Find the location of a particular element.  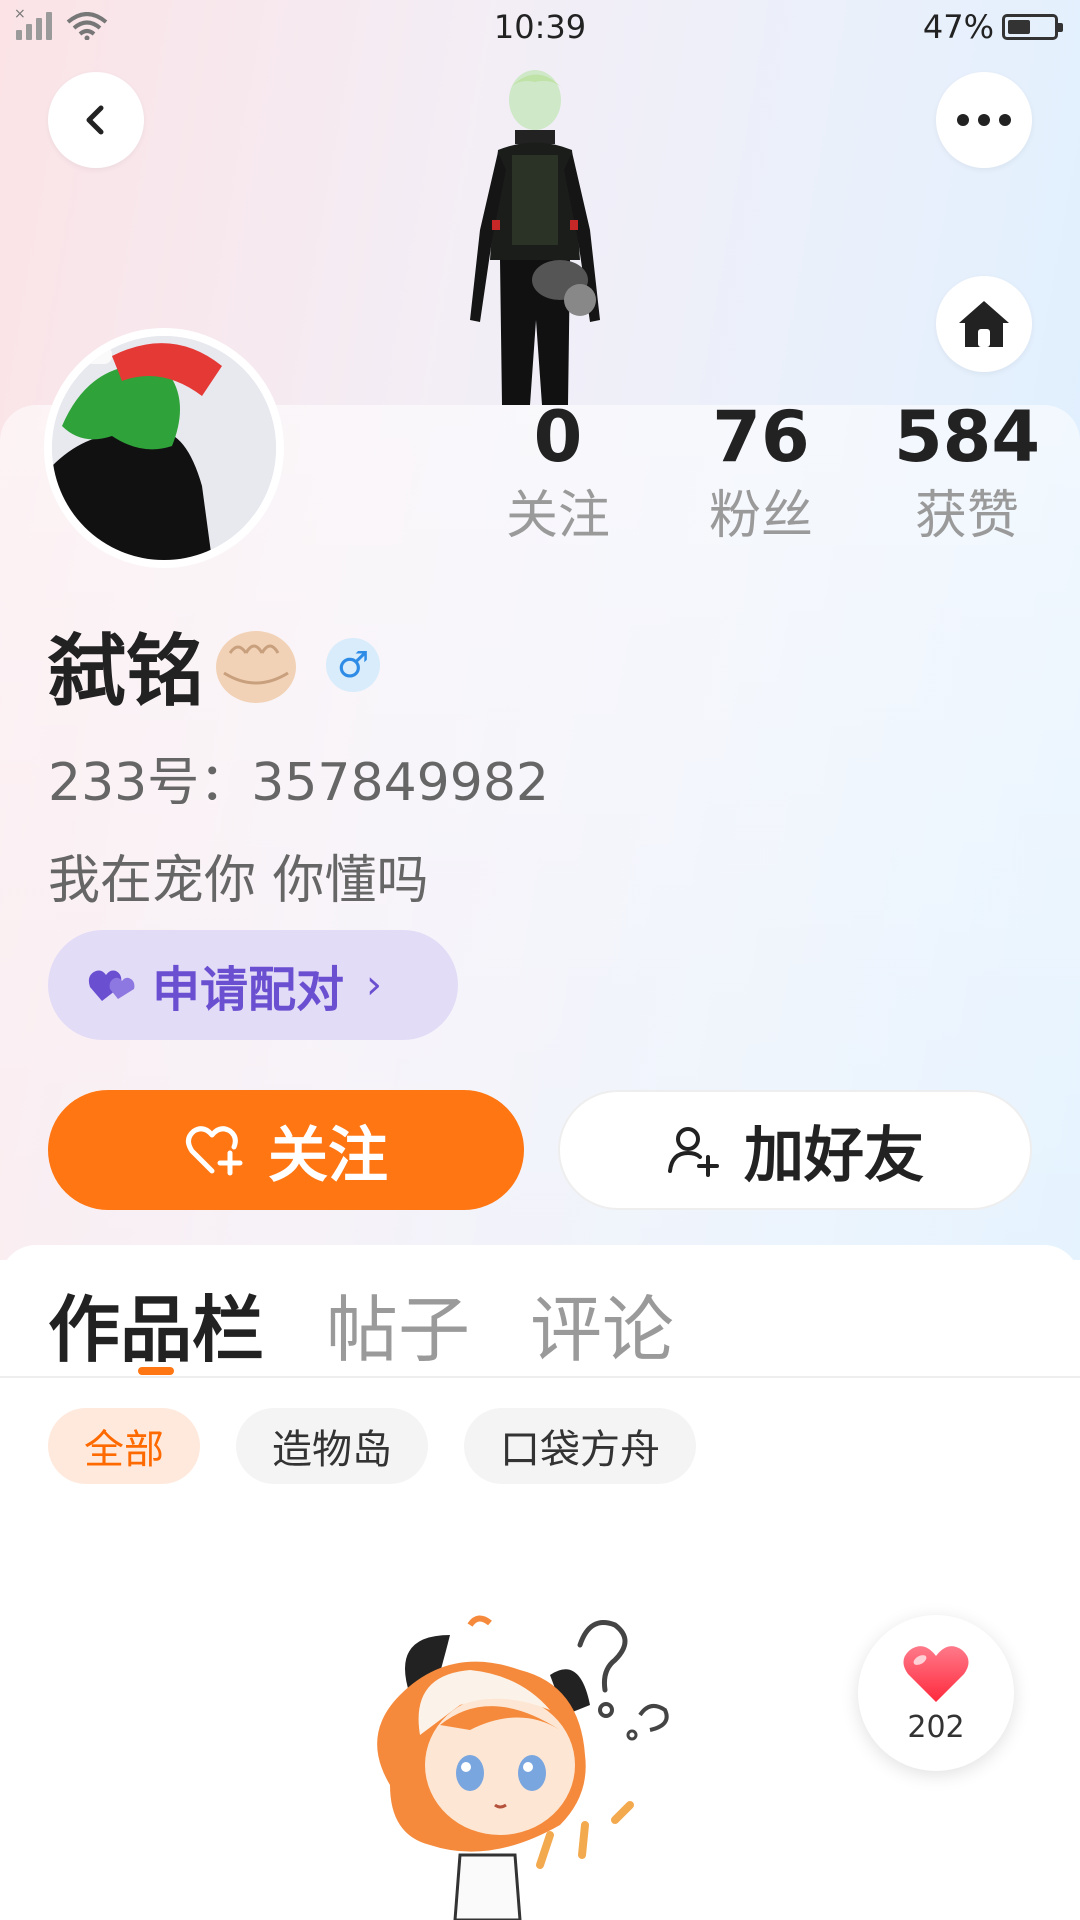

avatar-image is located at coordinates (164, 448).